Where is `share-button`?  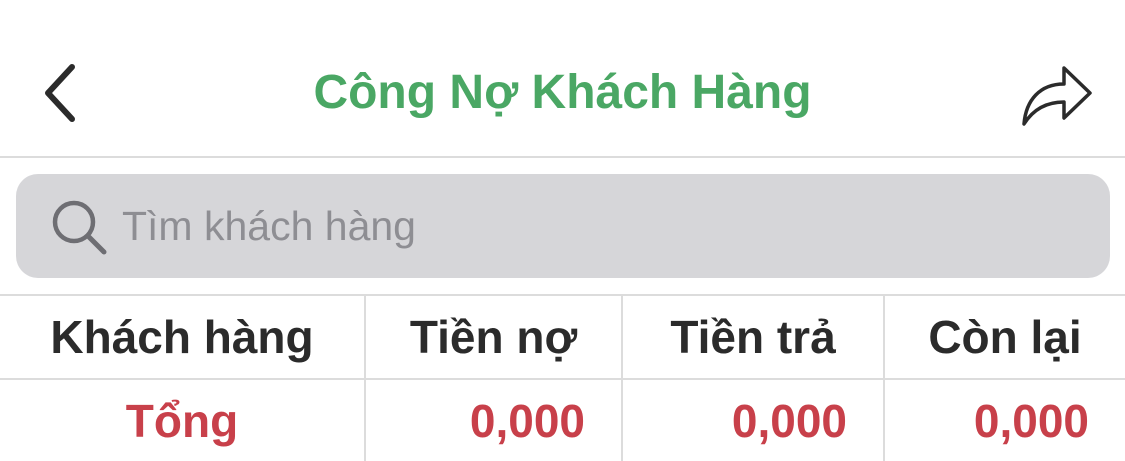 share-button is located at coordinates (1057, 94).